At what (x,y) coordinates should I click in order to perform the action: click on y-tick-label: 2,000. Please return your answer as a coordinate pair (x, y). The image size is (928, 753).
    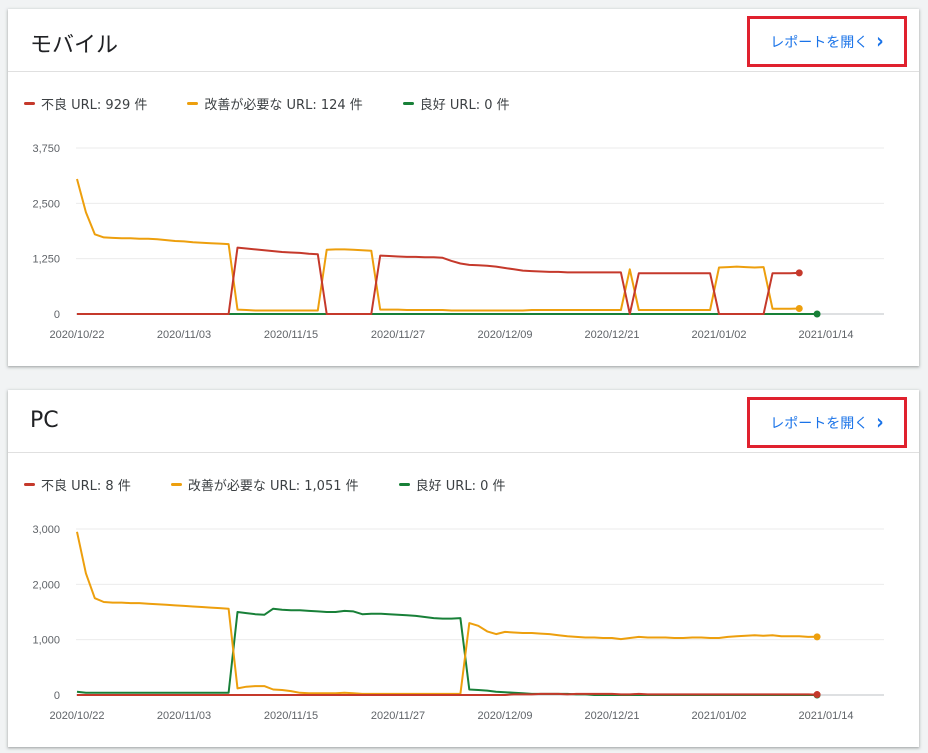
    Looking at the image, I should click on (46, 585).